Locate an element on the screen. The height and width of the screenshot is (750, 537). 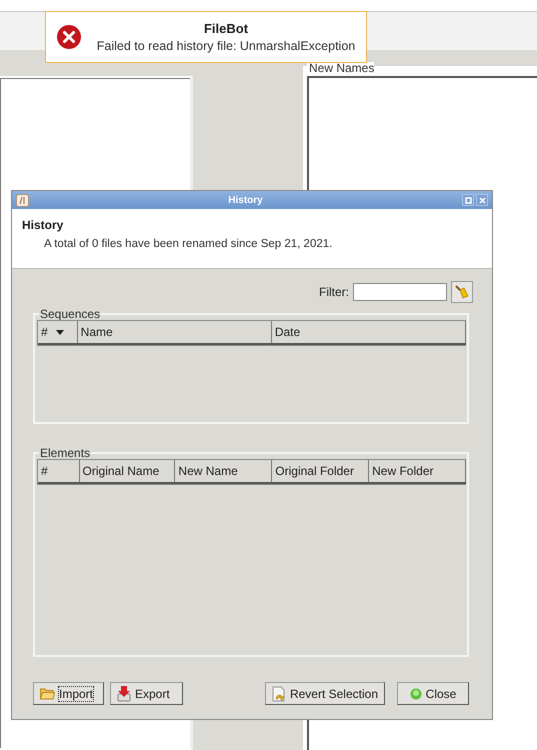
download-icon is located at coordinates (124, 694).